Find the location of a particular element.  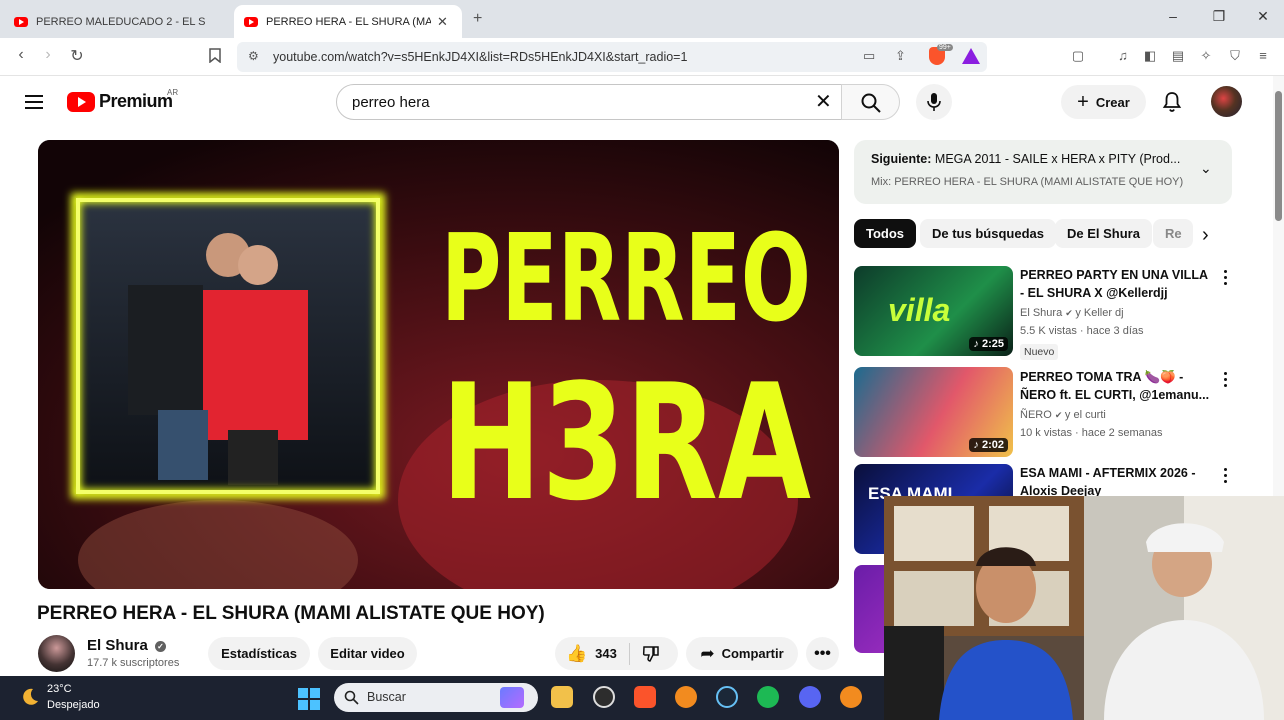

brave-browser-icon is located at coordinates (645, 697).